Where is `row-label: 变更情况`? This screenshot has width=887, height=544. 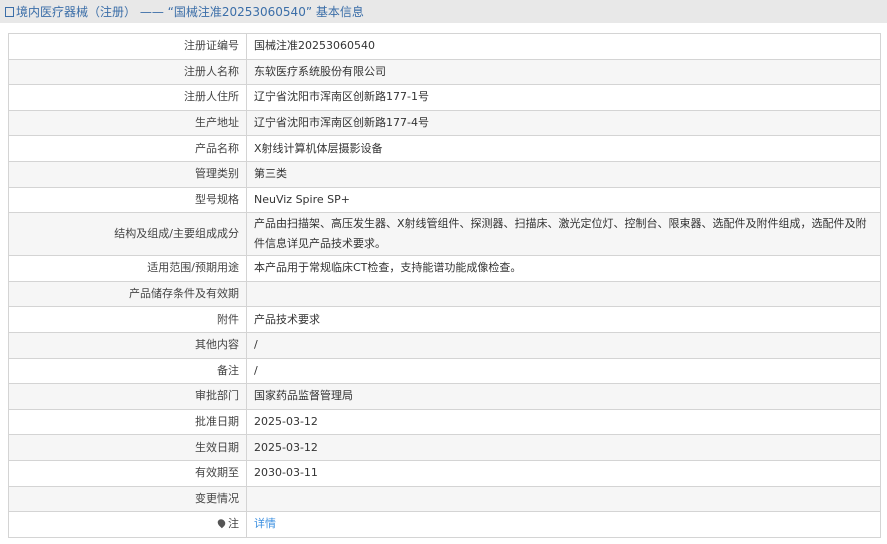
row-label: 变更情况 is located at coordinates (127, 499).